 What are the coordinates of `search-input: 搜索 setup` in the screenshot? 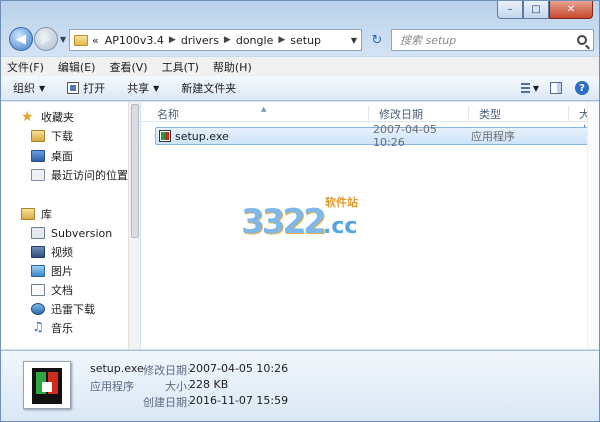 It's located at (492, 40).